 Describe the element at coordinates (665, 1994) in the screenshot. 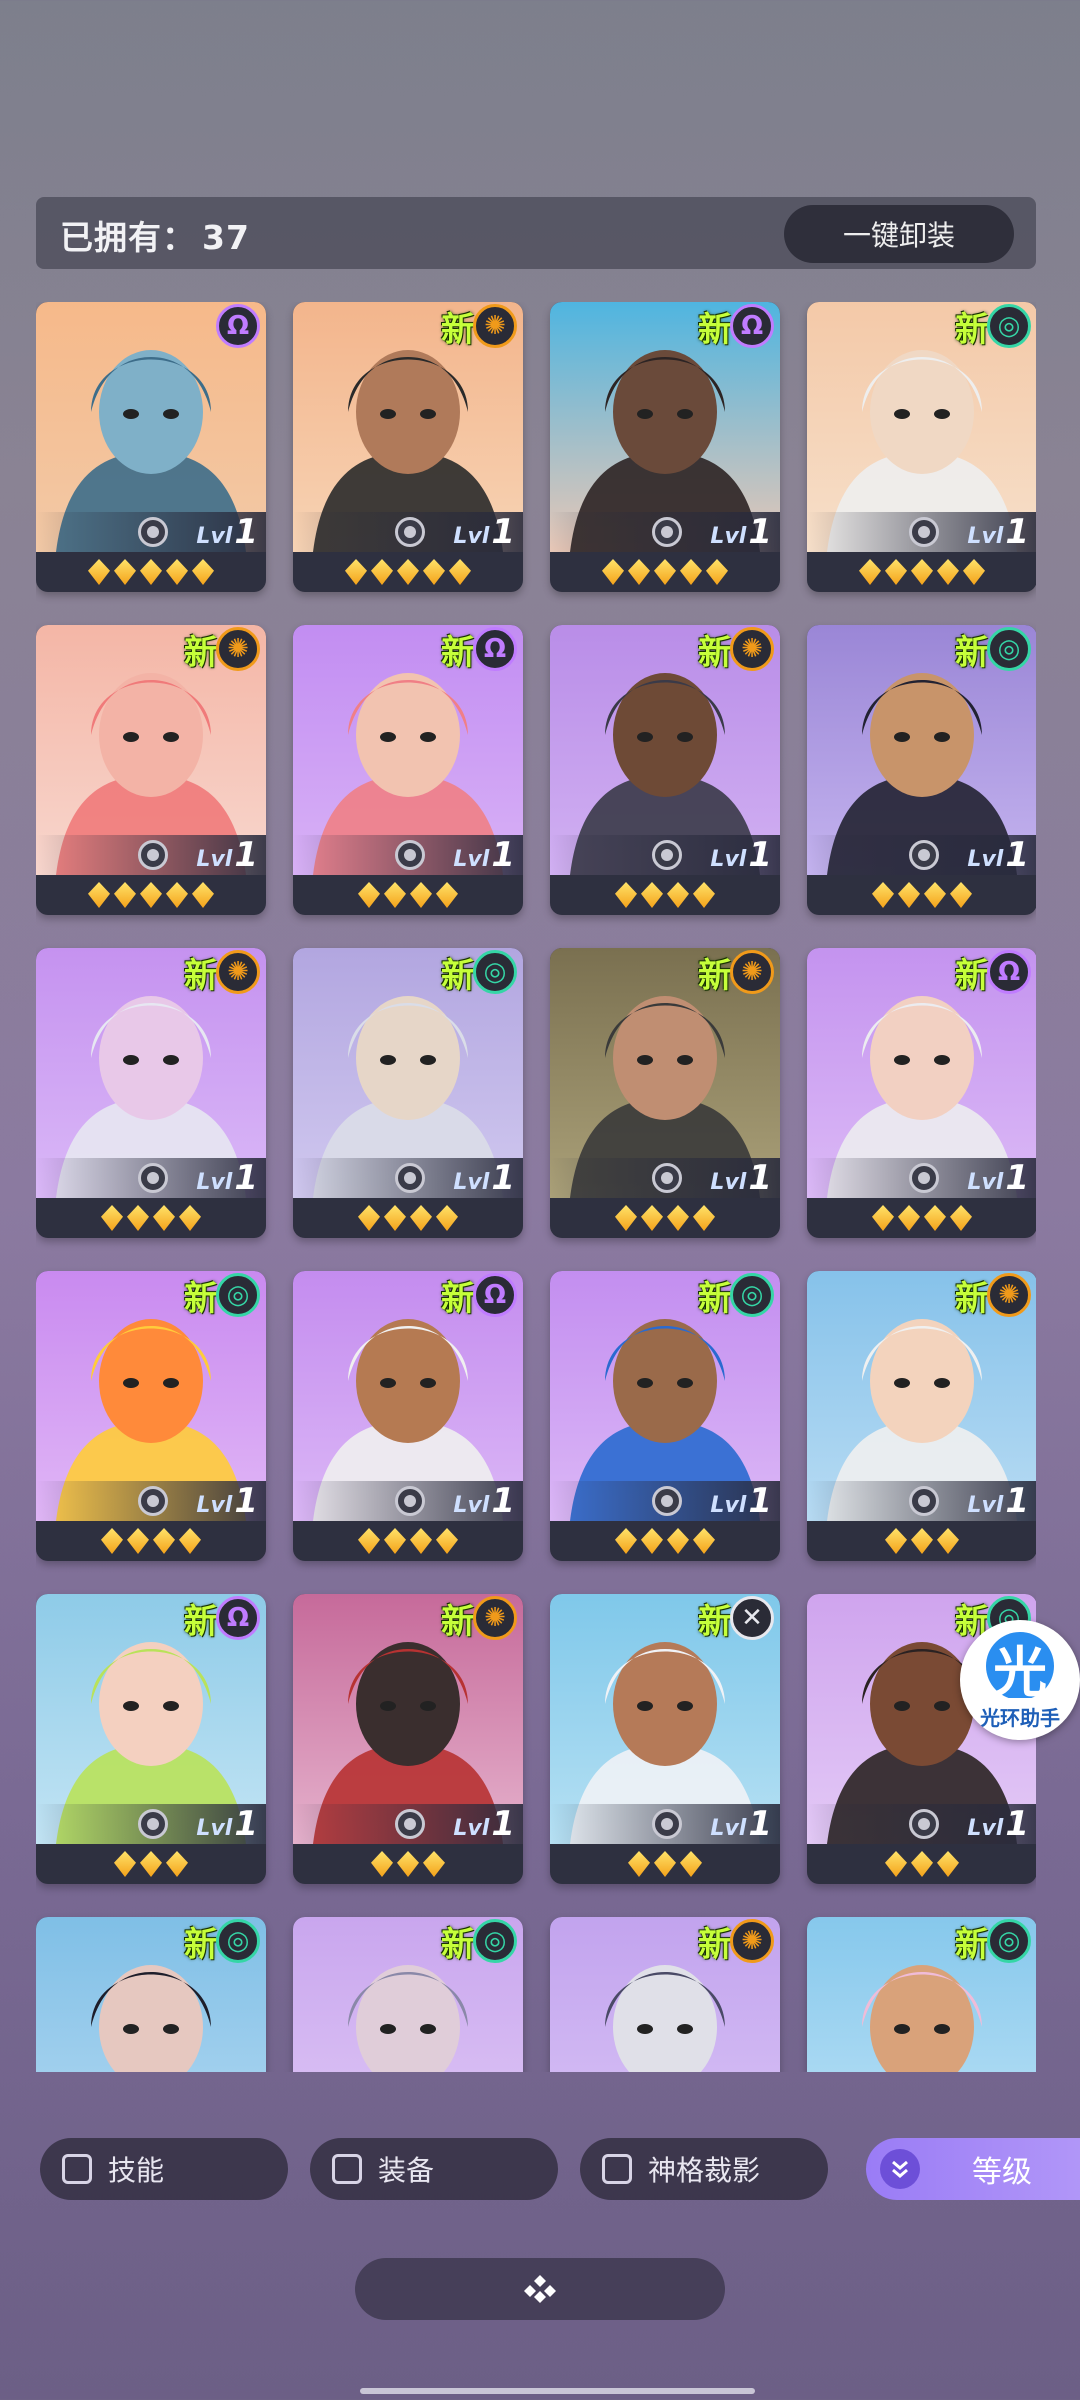

I see `character-card: 新 ✺` at that location.